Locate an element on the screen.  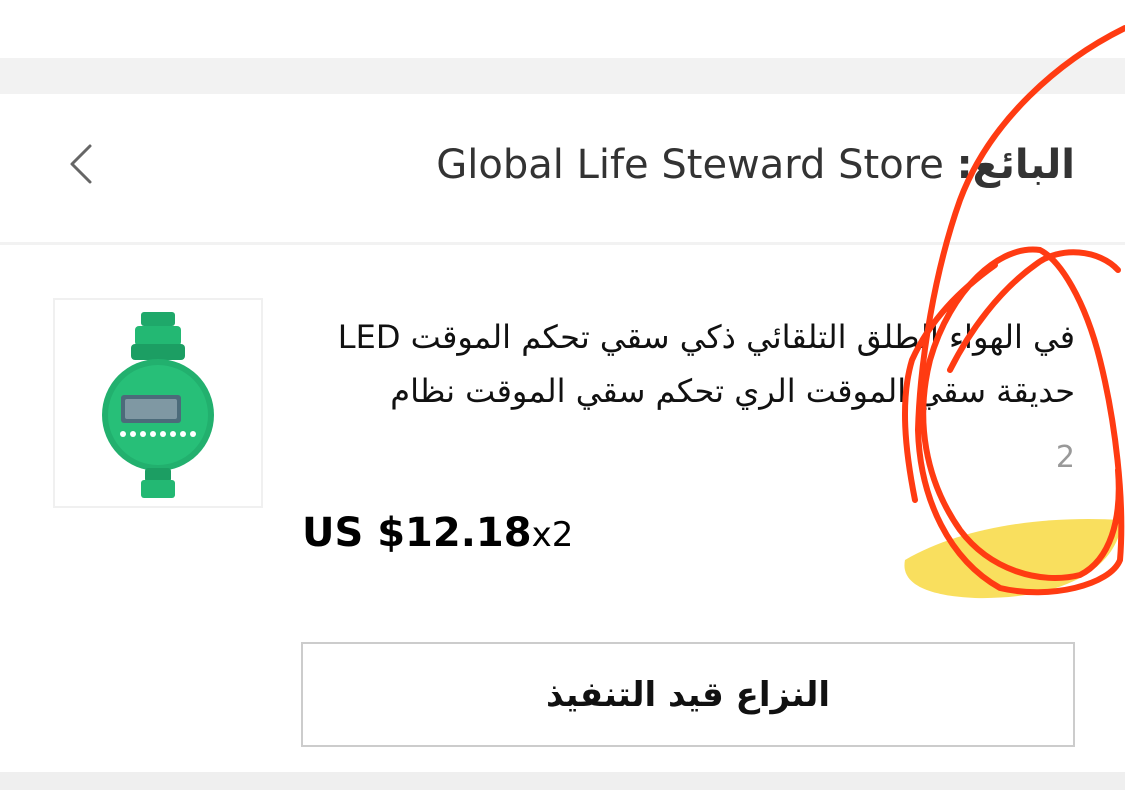
store-name: Global Life Steward Store is located at coordinates (690, 165).